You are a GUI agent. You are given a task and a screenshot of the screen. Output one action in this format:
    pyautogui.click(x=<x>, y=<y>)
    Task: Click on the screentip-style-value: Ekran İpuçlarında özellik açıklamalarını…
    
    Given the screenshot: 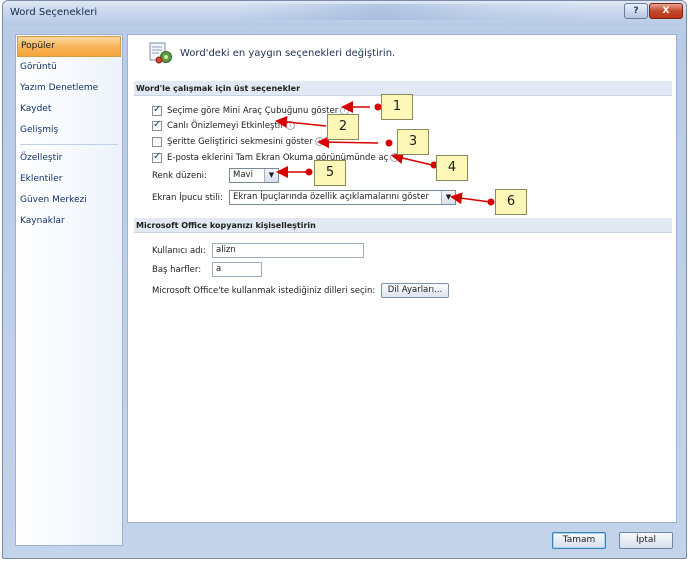 What is the action you would take?
    pyautogui.click(x=331, y=197)
    